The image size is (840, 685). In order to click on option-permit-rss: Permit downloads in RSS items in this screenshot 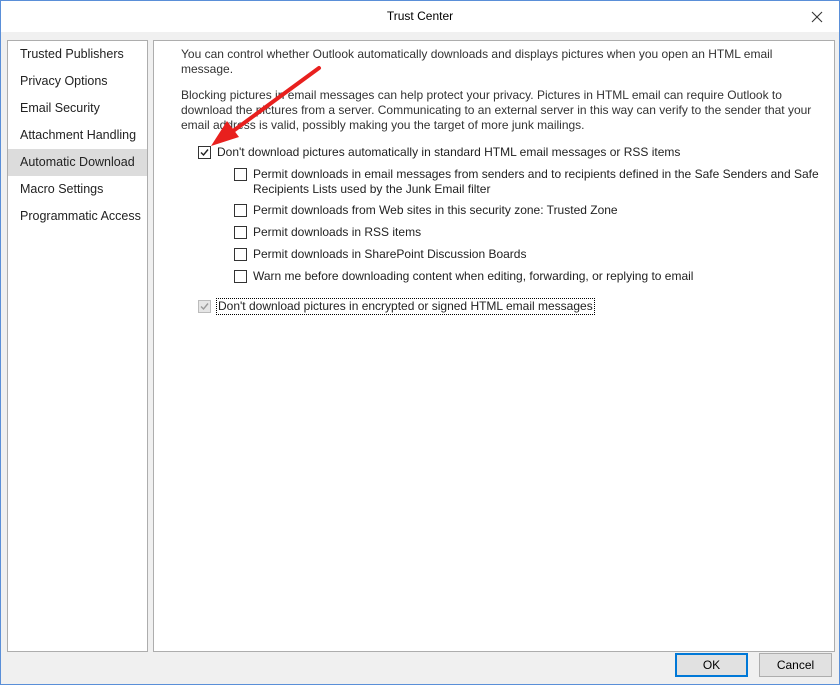, I will do `click(327, 232)`.